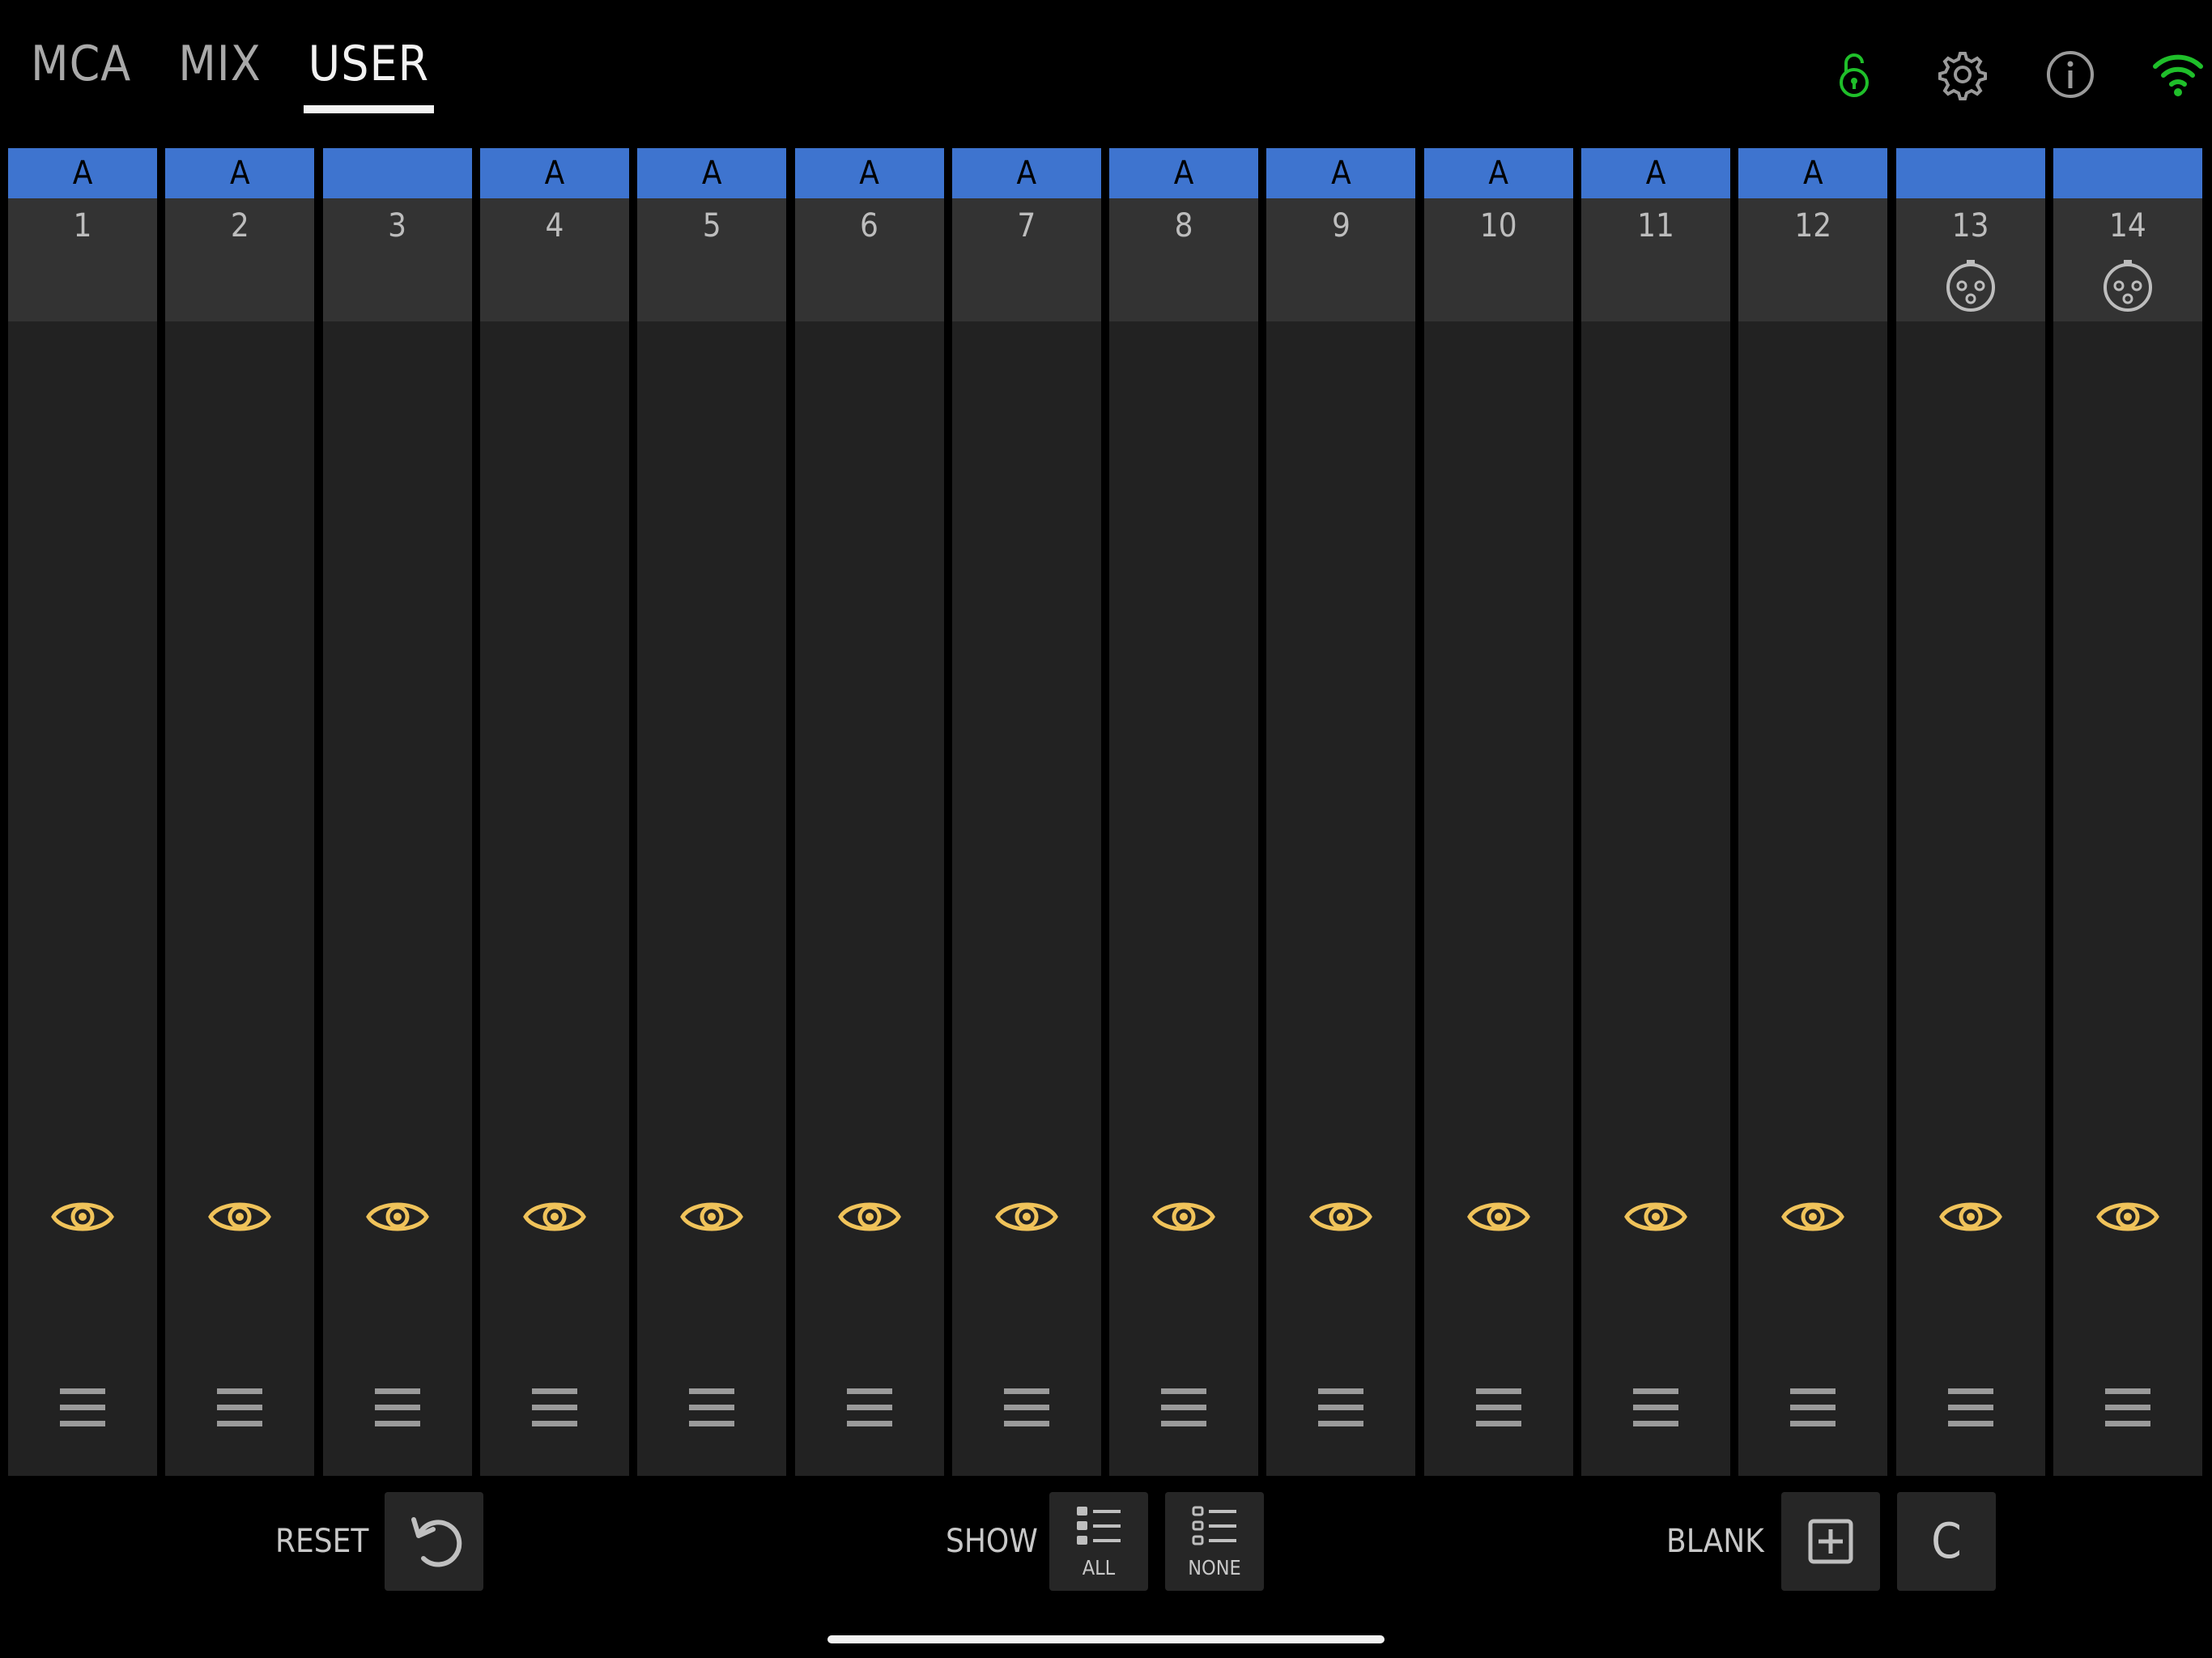 The width and height of the screenshot is (2212, 1658). Describe the element at coordinates (1854, 74) in the screenshot. I see `unlock-icon` at that location.